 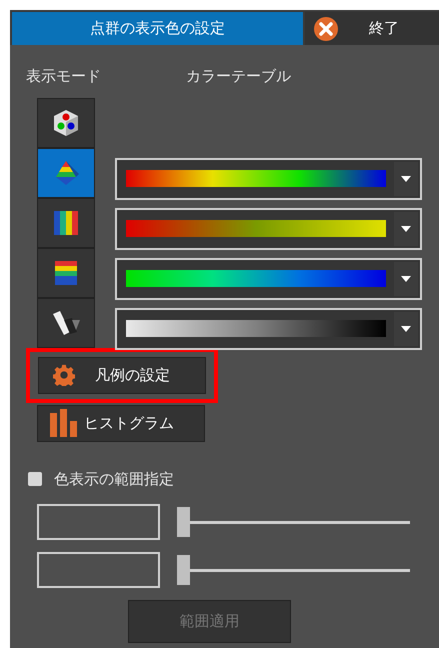 I want to click on panel-title: 点群の表示色の設定, so click(x=157, y=28).